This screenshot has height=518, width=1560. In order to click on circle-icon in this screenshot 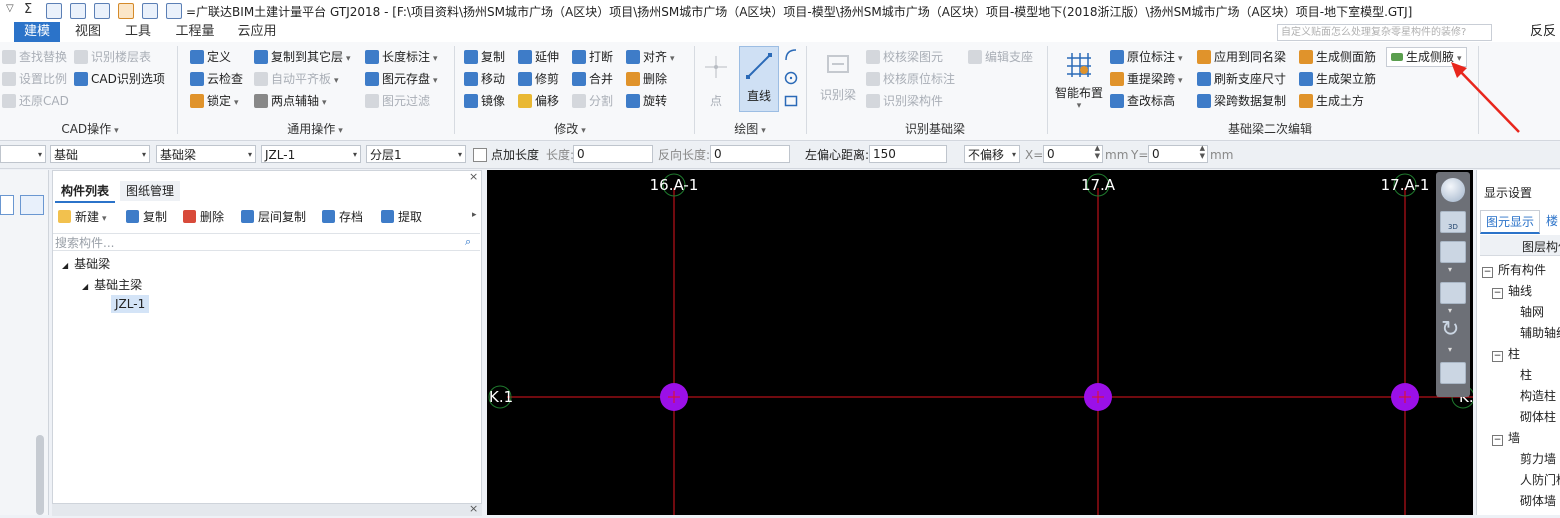, I will do `click(791, 78)`.